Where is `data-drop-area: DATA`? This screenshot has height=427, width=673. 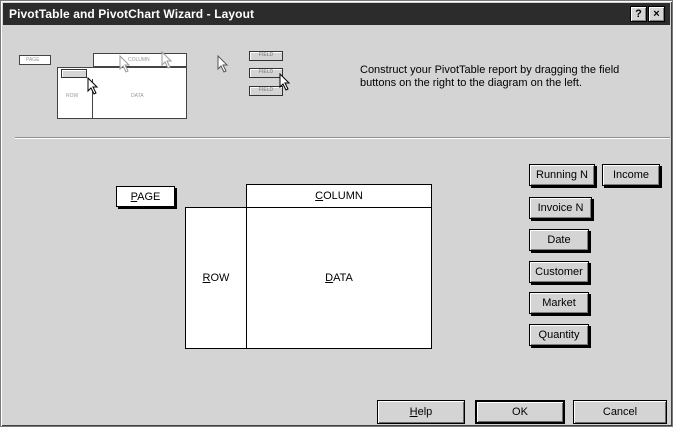 data-drop-area: DATA is located at coordinates (339, 278).